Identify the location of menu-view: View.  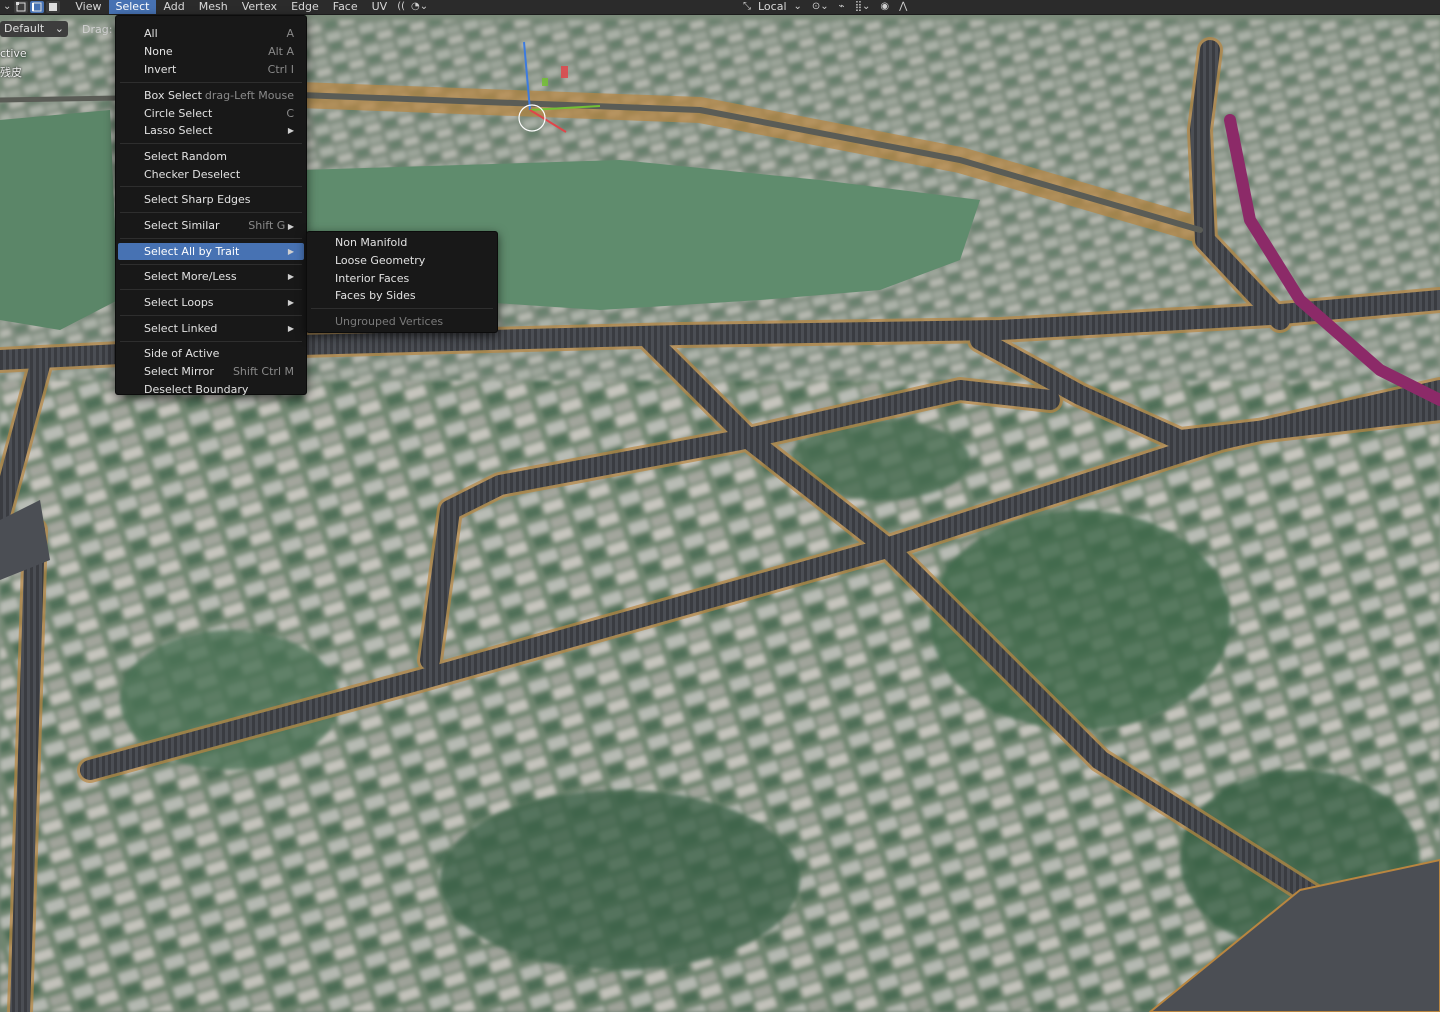
(88, 7).